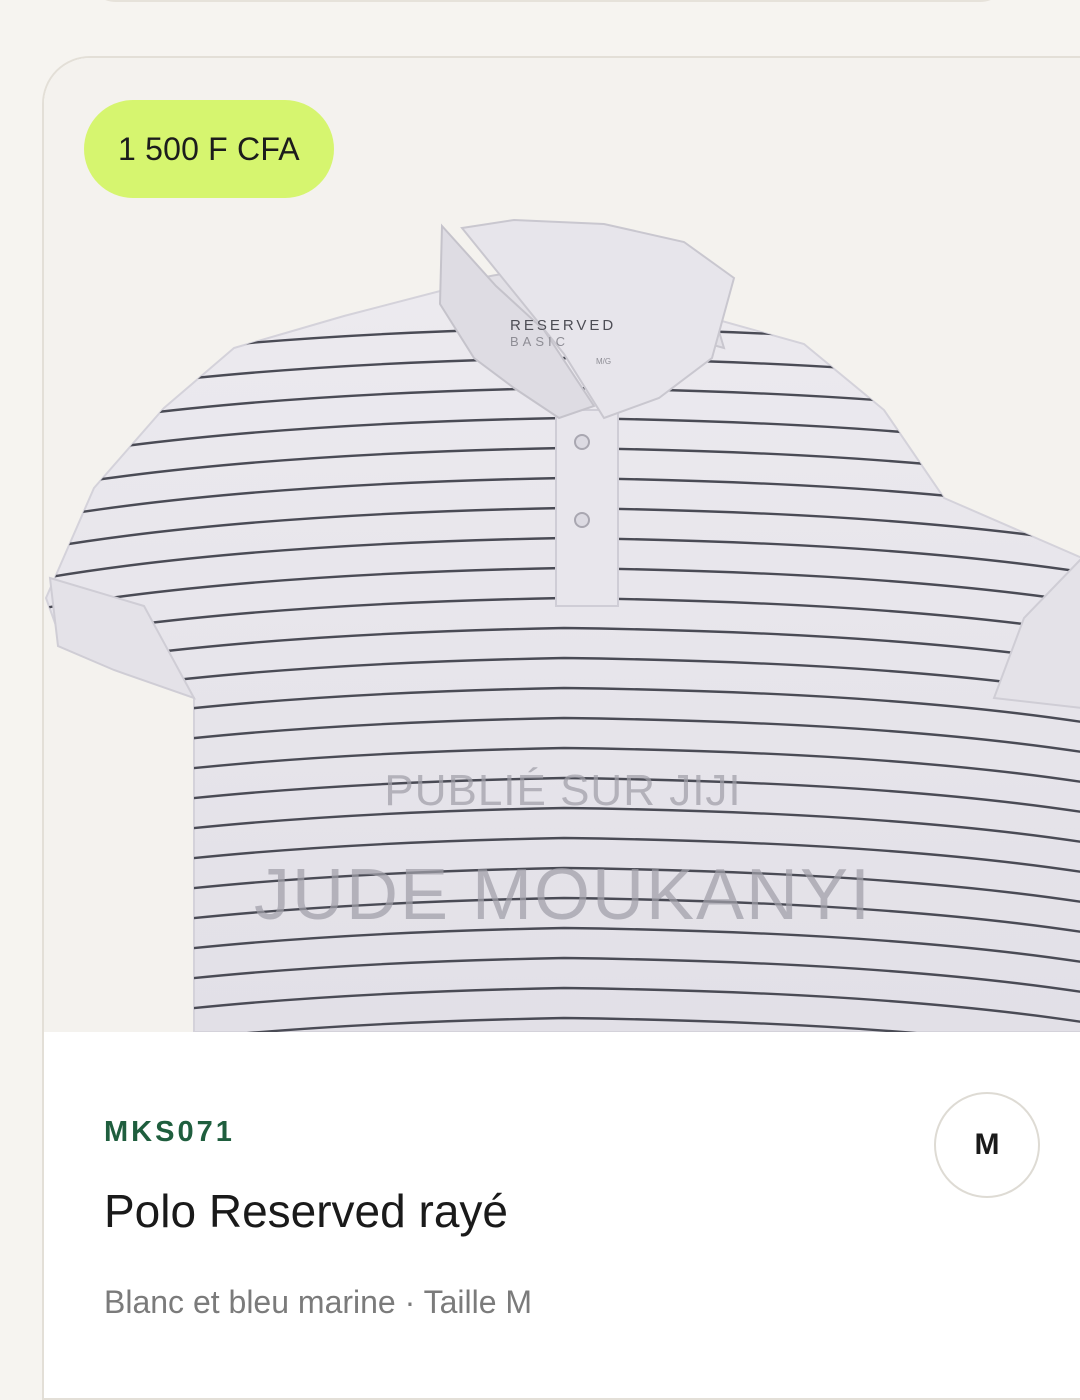 The image size is (1080, 1400). I want to click on label-line2: BASIC, so click(539, 341).